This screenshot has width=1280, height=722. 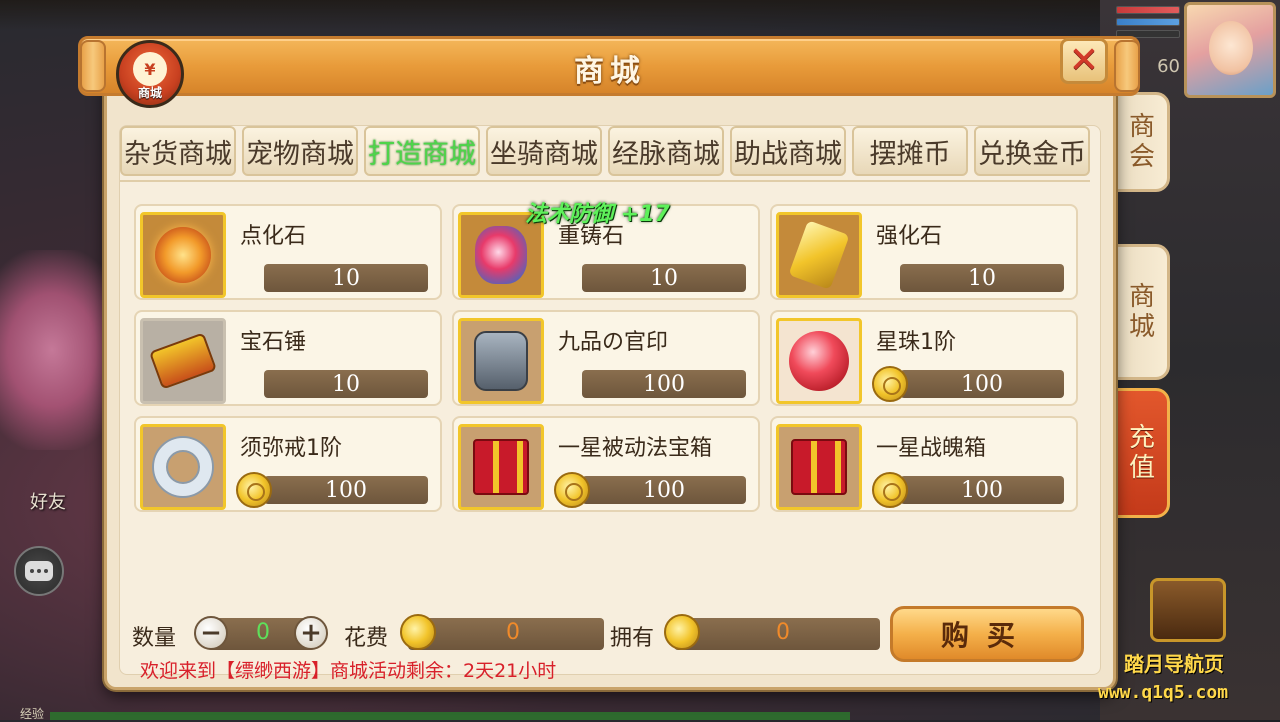 I want to click on item-name: 九品の官印, so click(x=613, y=342).